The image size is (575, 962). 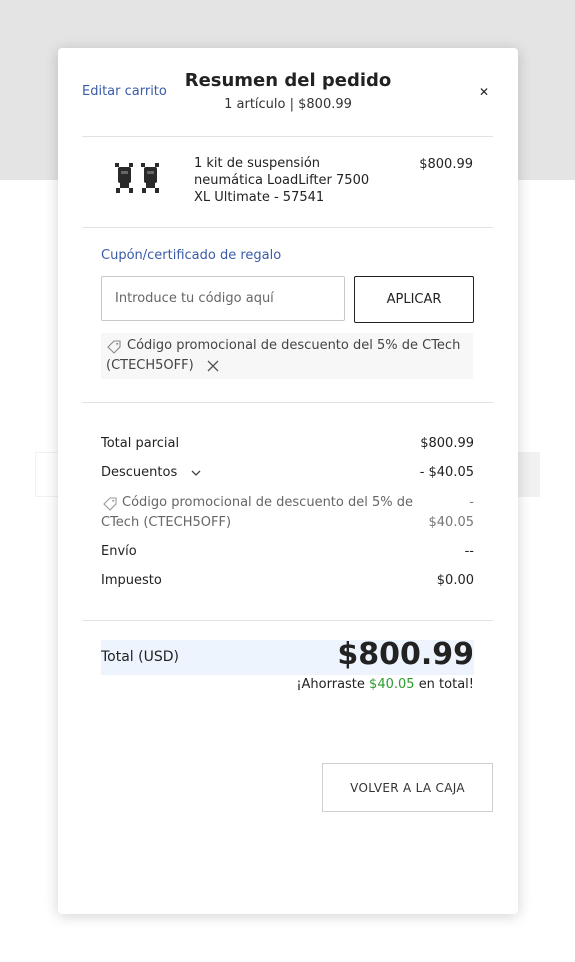 I want to click on apply-coupon-button: APLICAR, so click(x=414, y=299).